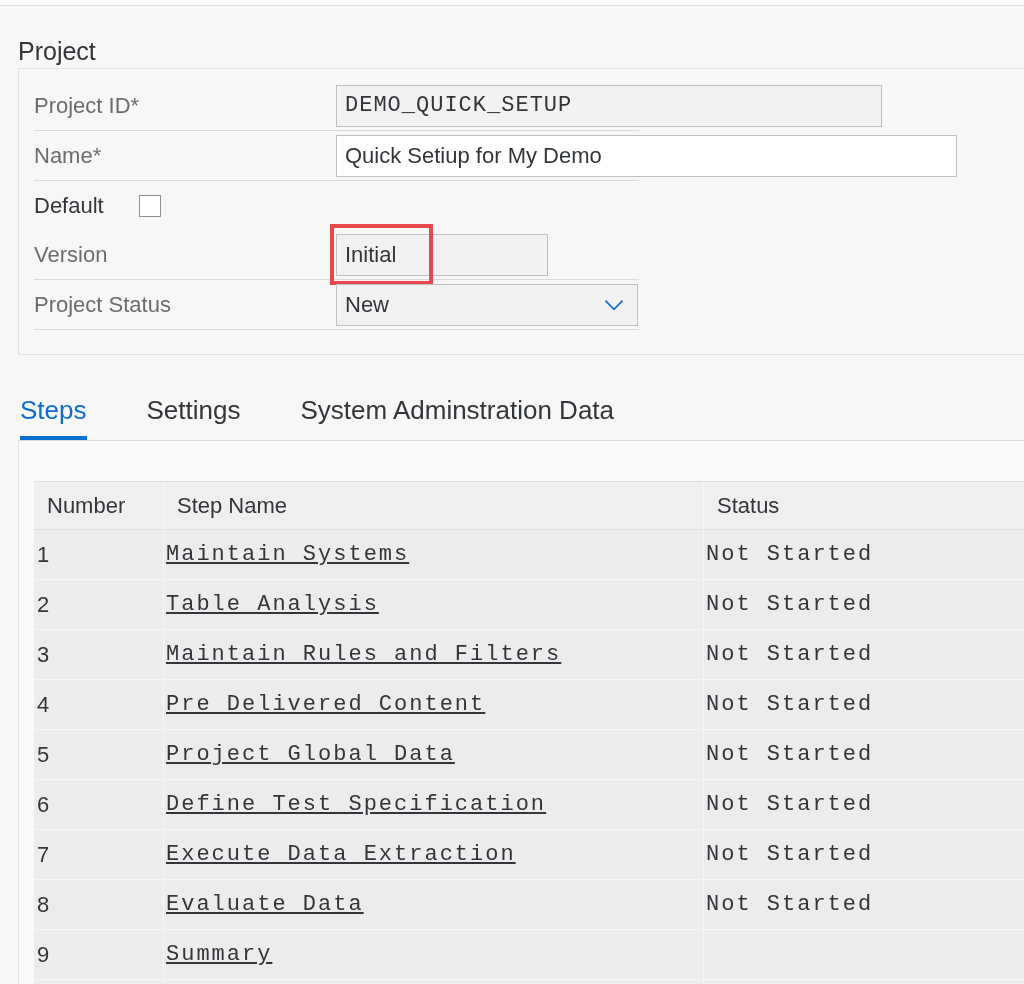 Image resolution: width=1024 pixels, height=984 pixels. Describe the element at coordinates (103, 304) in the screenshot. I see `field-label: Project Status` at that location.